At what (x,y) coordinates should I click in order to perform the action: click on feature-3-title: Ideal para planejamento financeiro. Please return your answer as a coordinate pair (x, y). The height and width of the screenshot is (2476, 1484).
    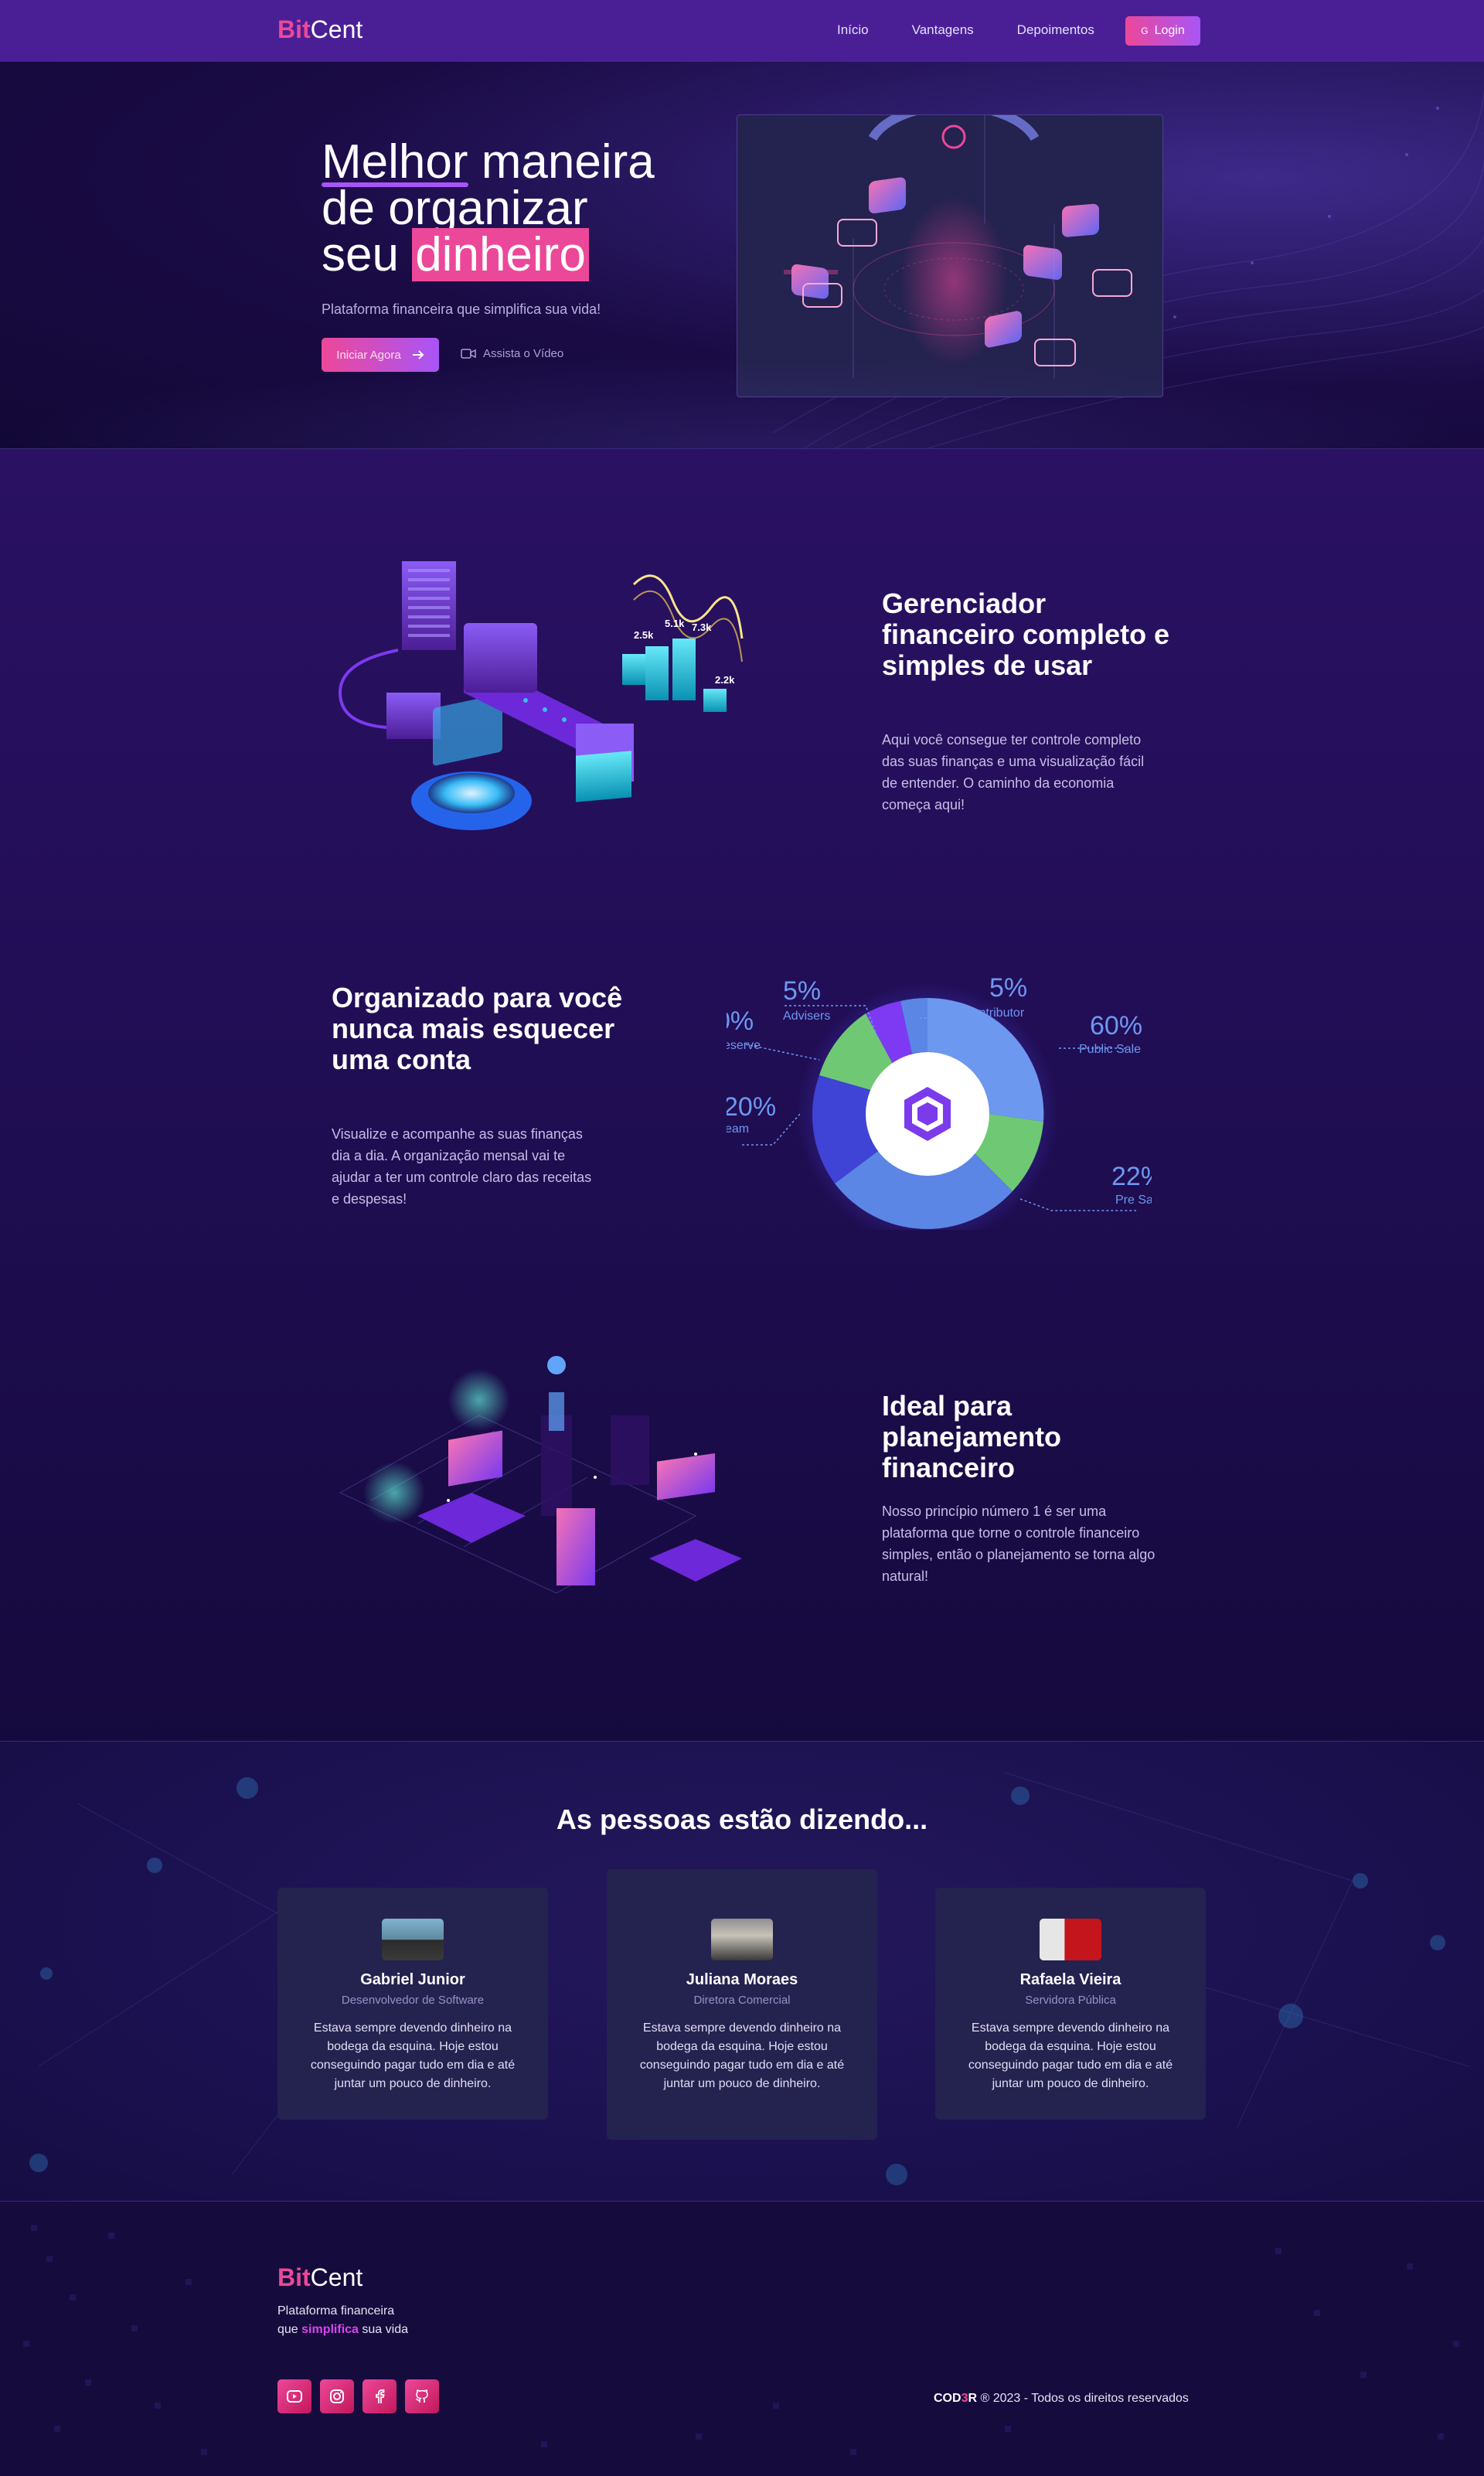
    Looking at the image, I should click on (972, 1436).